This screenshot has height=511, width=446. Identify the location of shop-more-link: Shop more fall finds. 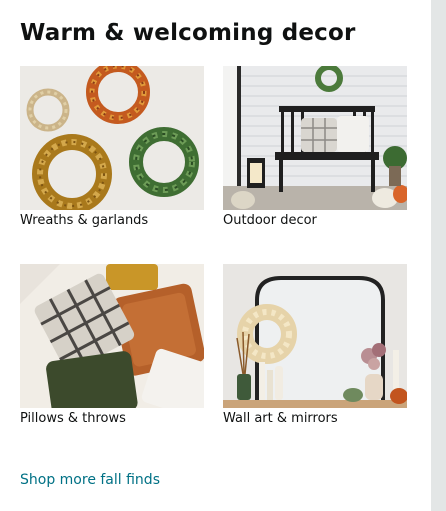
(90, 480).